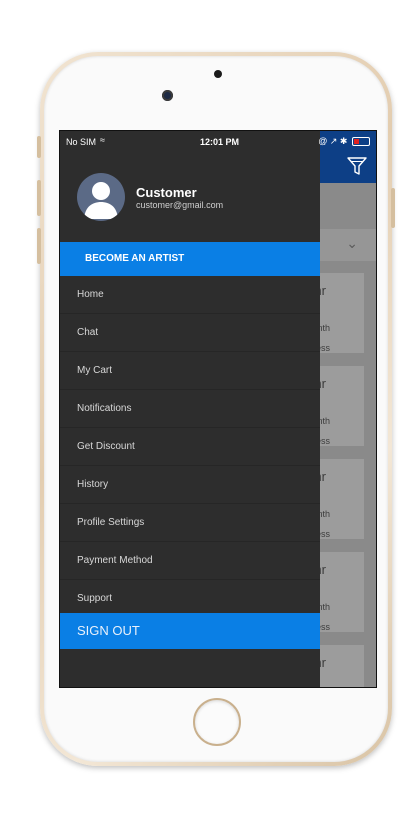 This screenshot has height=818, width=406. Describe the element at coordinates (190, 523) in the screenshot. I see `menu-item-profile-settings: Profile Settings` at that location.